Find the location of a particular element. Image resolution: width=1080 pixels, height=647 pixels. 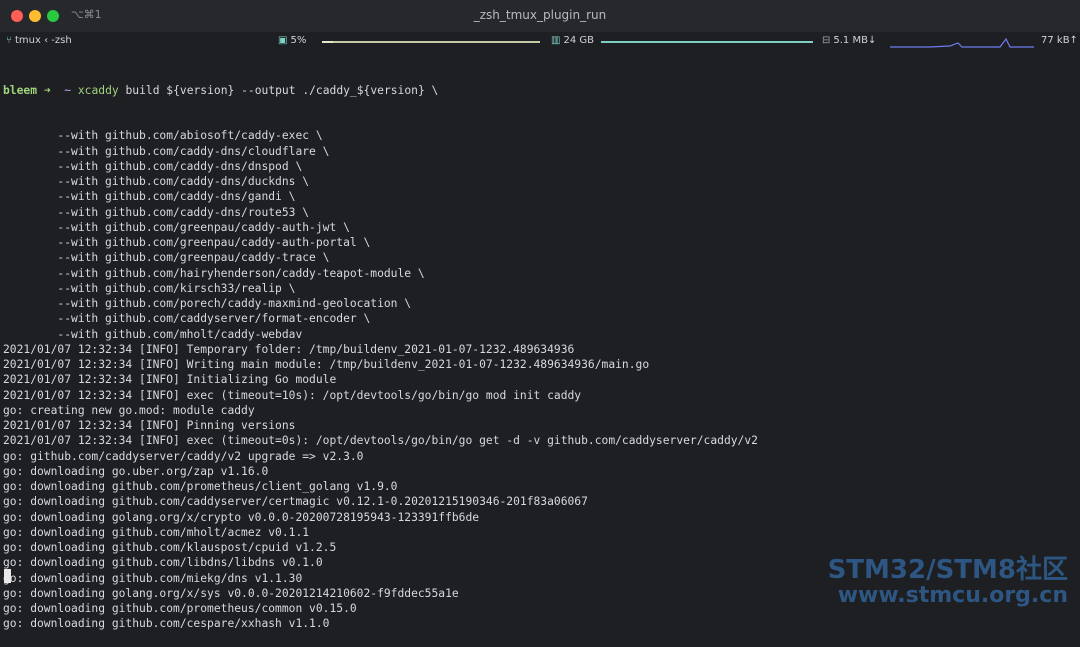

watermark: STM32/STM8社区 www.stmcu.org.cn is located at coordinates (948, 582).